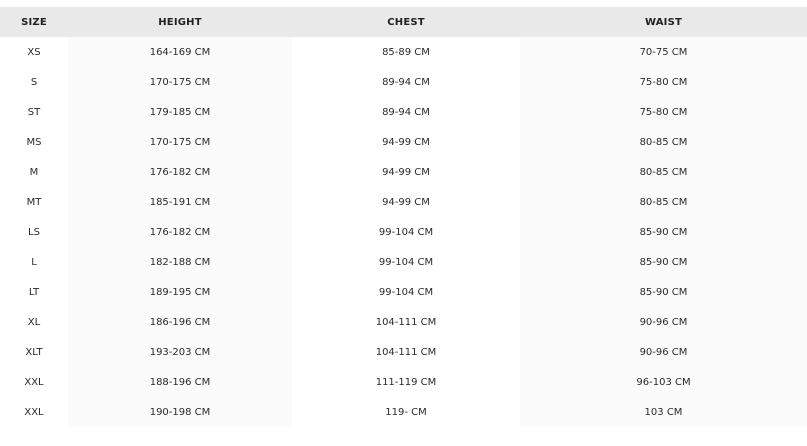  Describe the element at coordinates (180, 112) in the screenshot. I see `cell-height: 179-185 CM` at that location.